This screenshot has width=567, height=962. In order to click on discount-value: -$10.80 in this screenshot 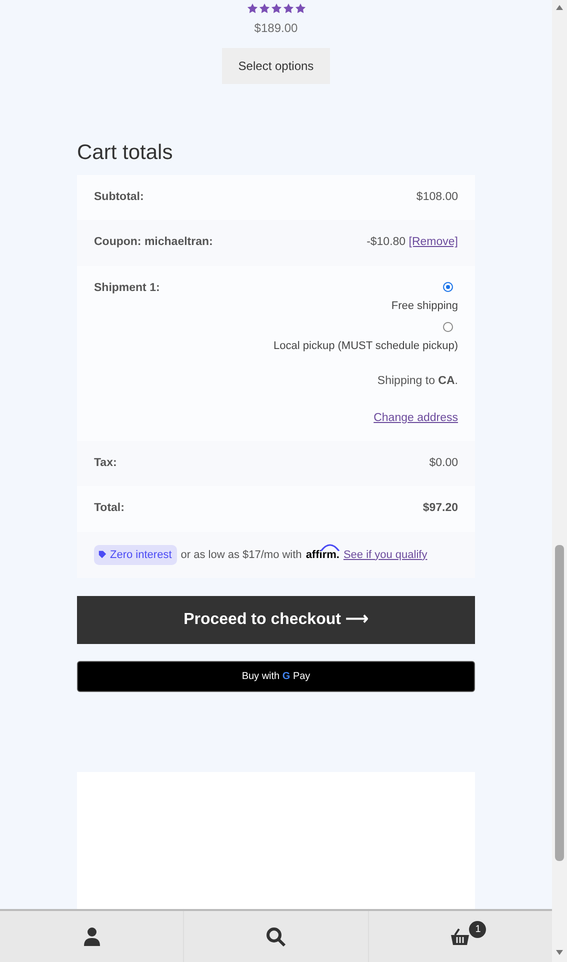, I will do `click(386, 242)`.